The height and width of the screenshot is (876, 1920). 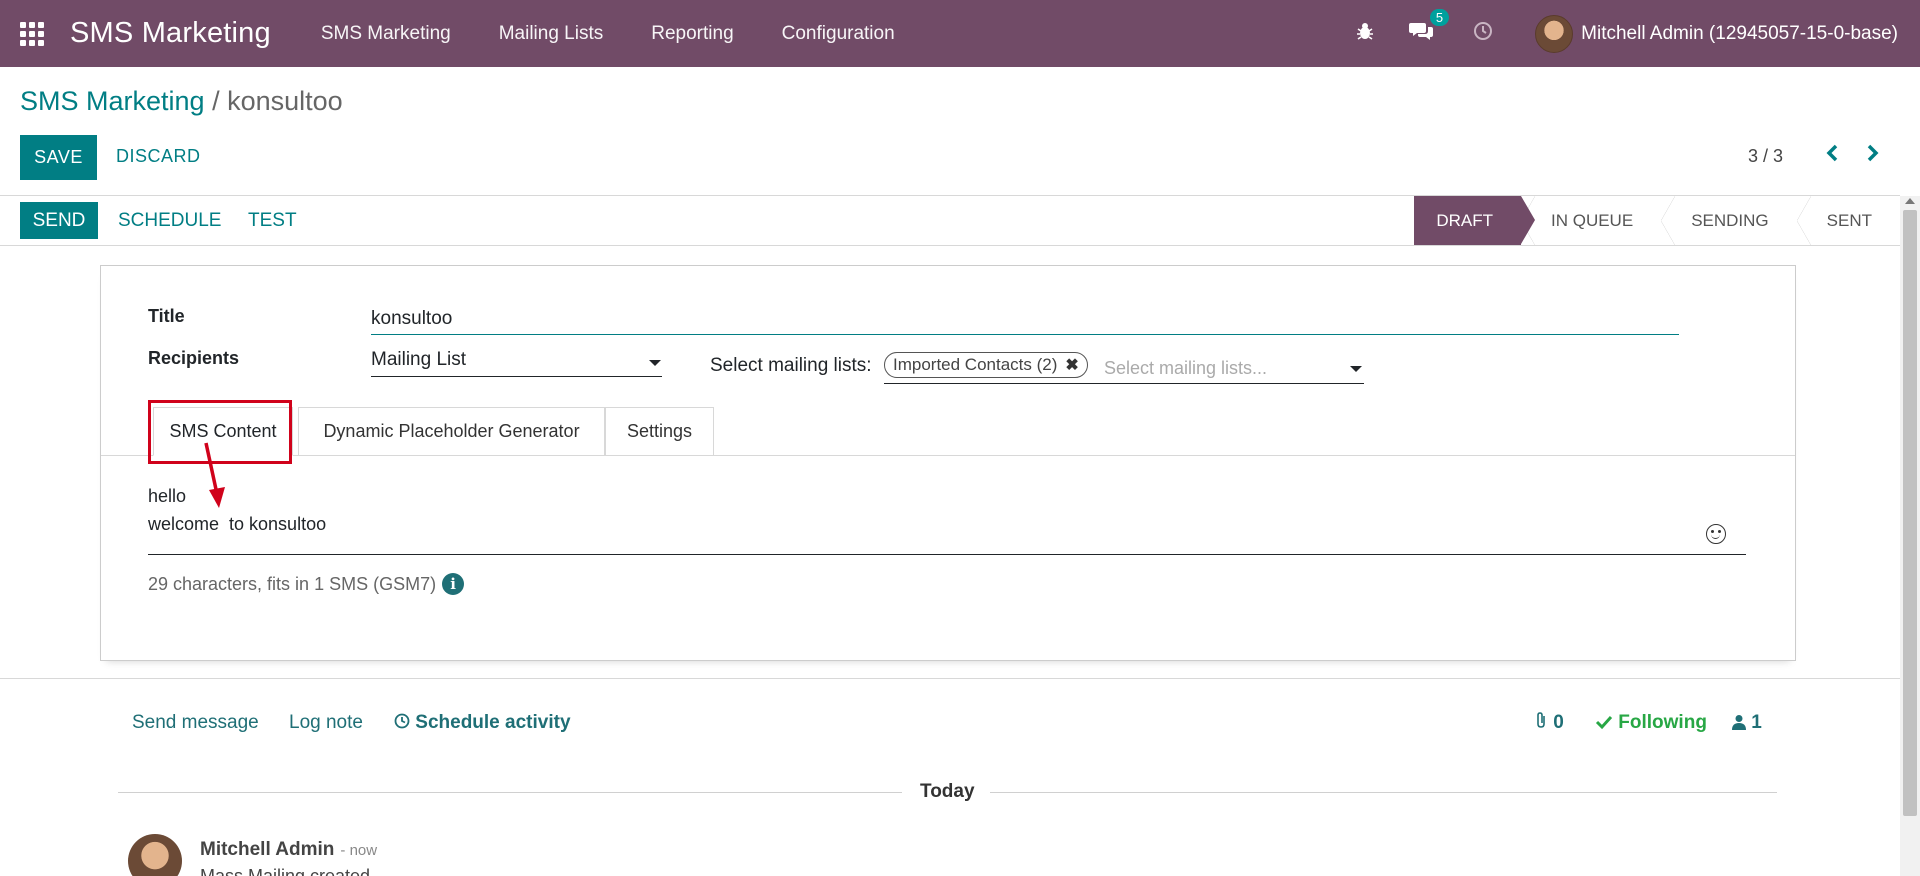 What do you see at coordinates (551, 34) in the screenshot?
I see `menu-mailing-lists: Mailing Lists` at bounding box center [551, 34].